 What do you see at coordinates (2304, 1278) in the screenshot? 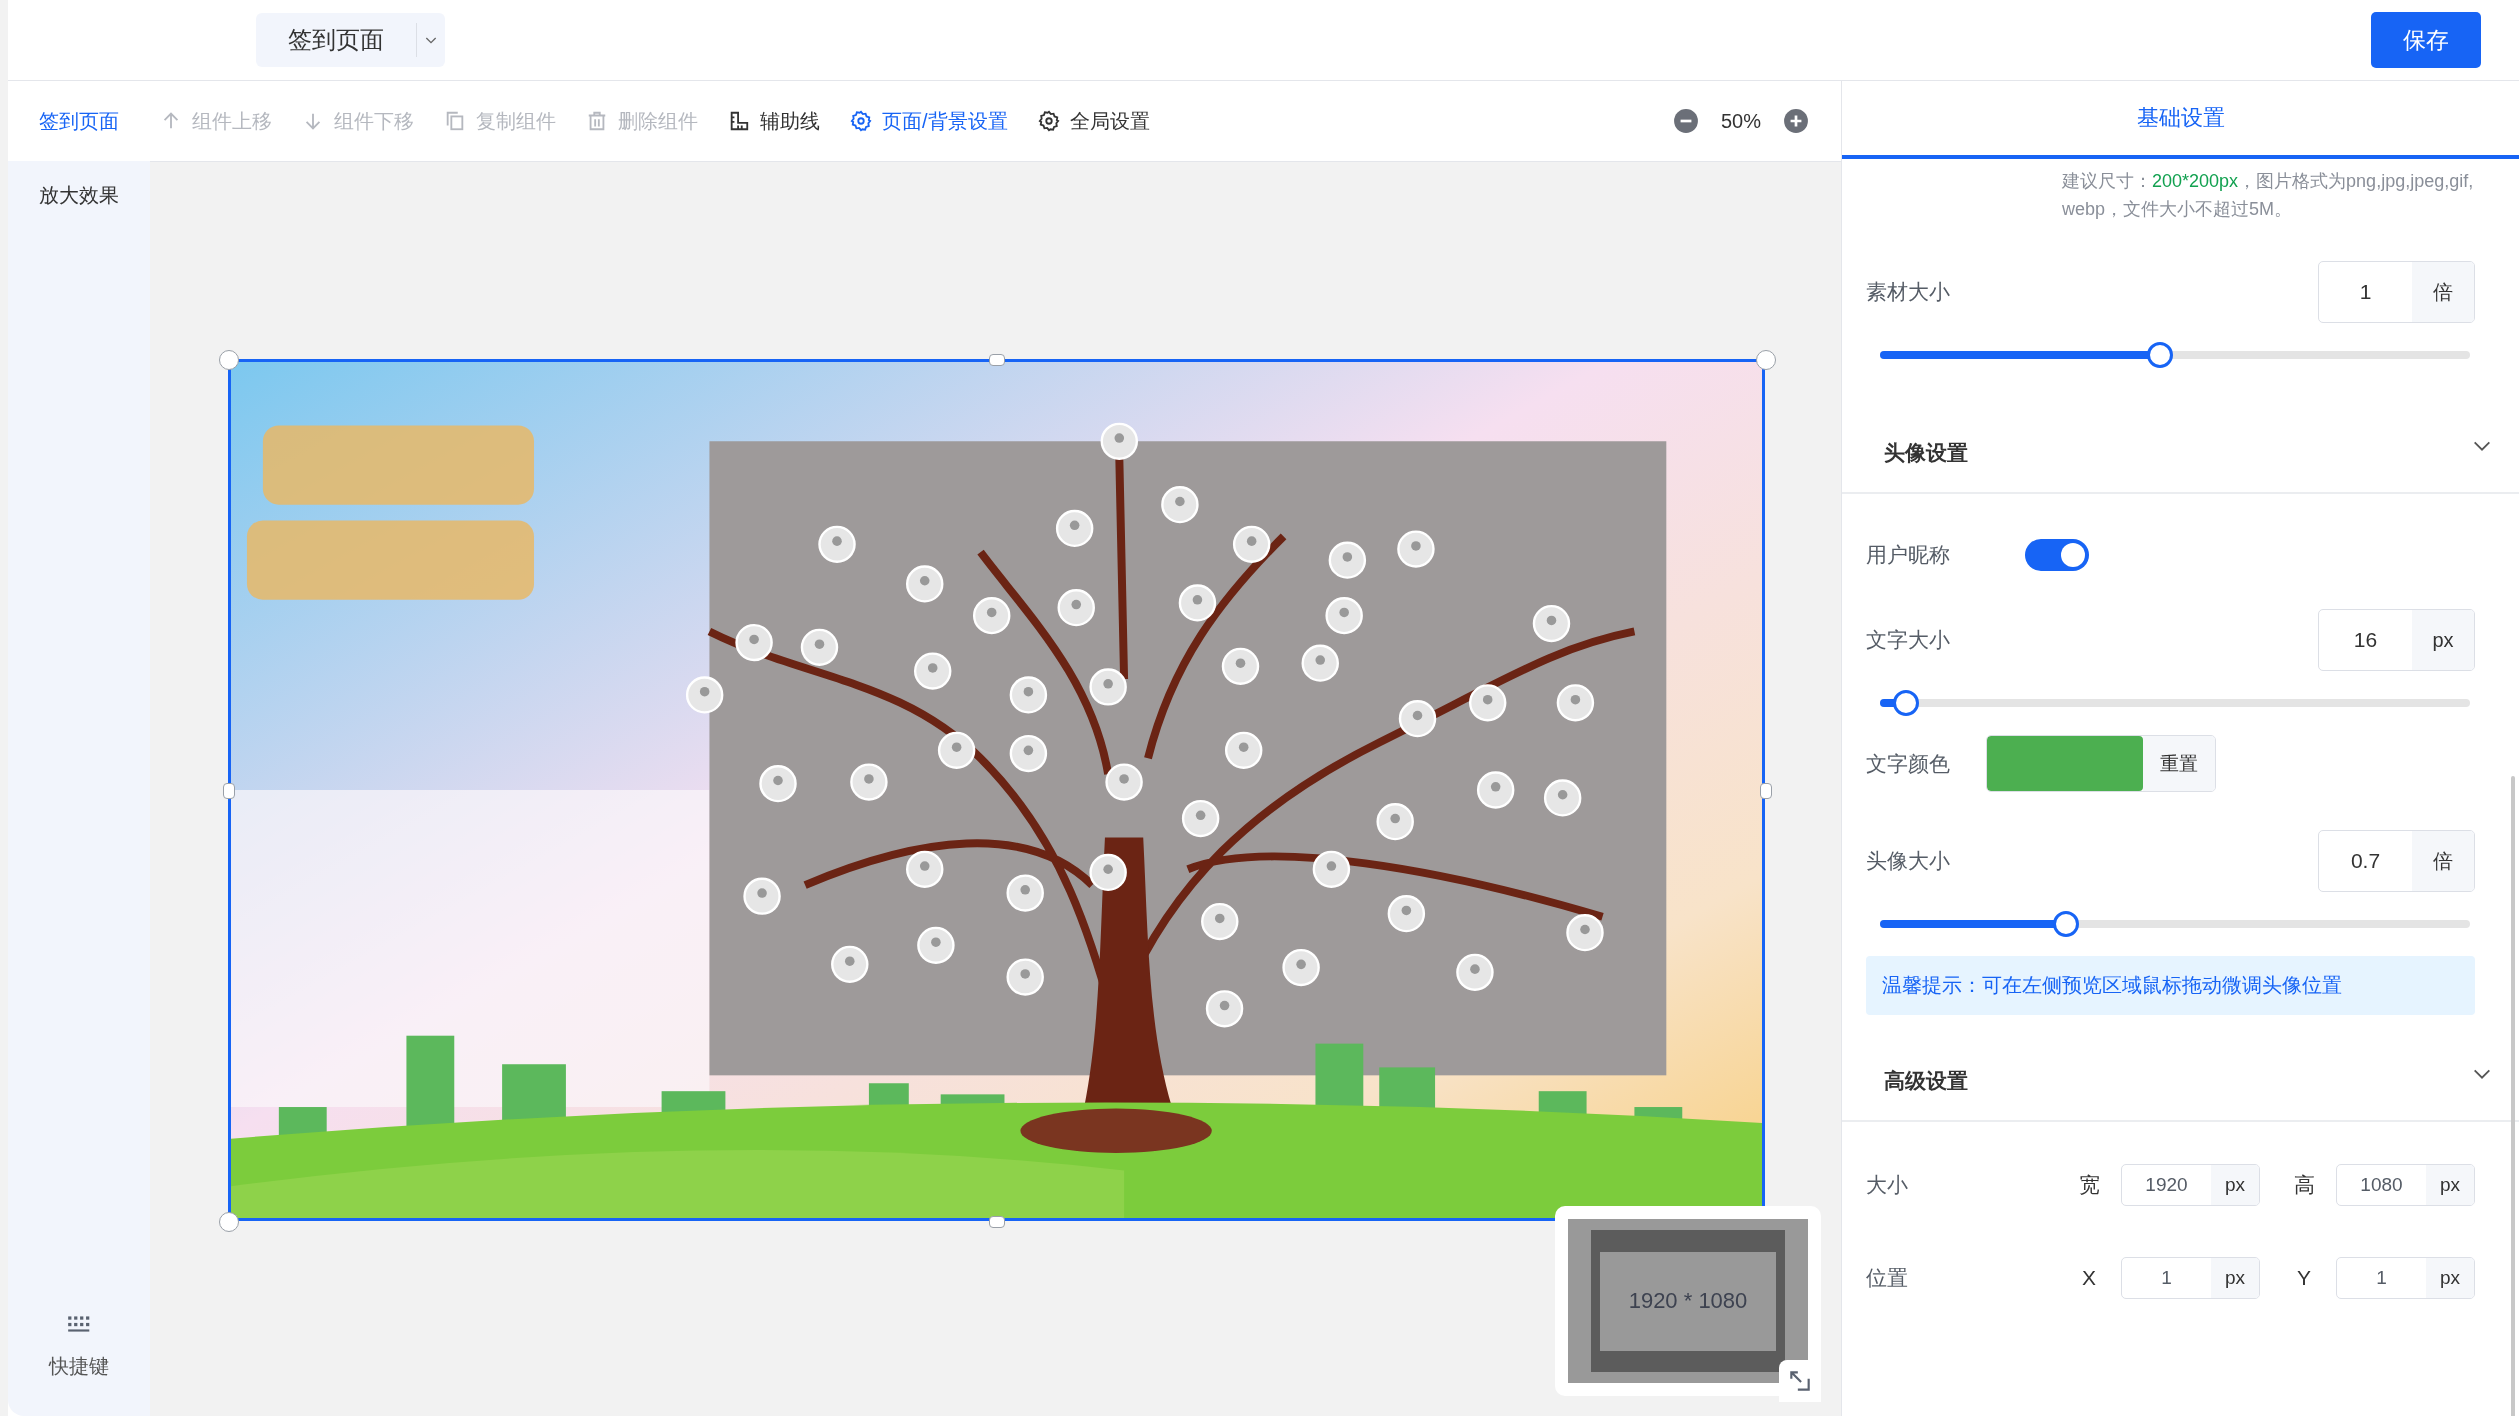
I see `field-label: Y` at bounding box center [2304, 1278].